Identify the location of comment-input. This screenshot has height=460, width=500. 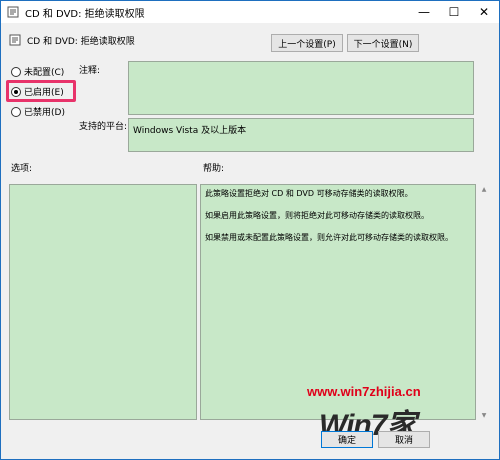
(301, 88).